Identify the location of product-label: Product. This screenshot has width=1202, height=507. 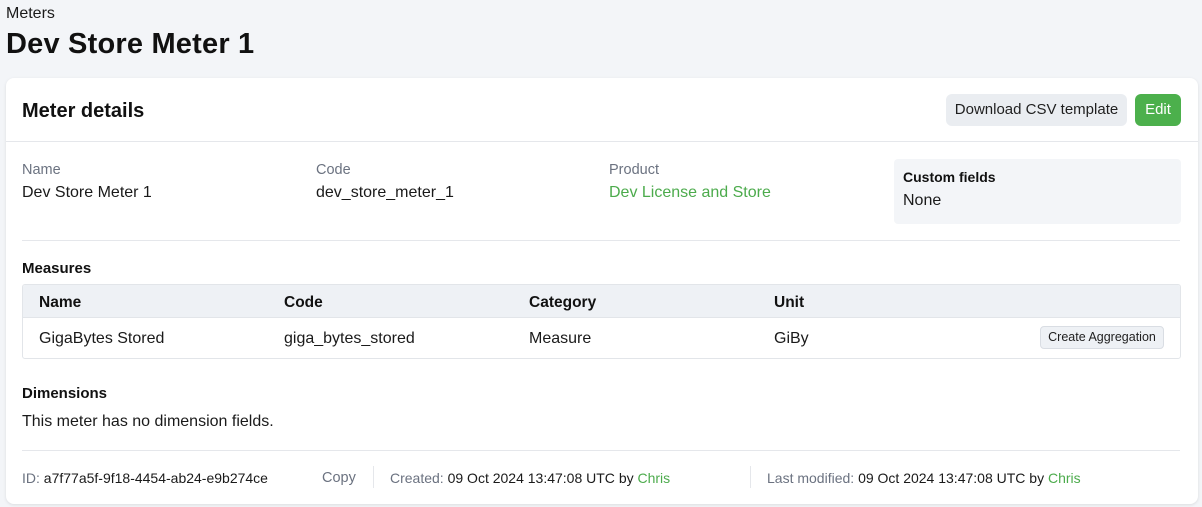
(634, 170).